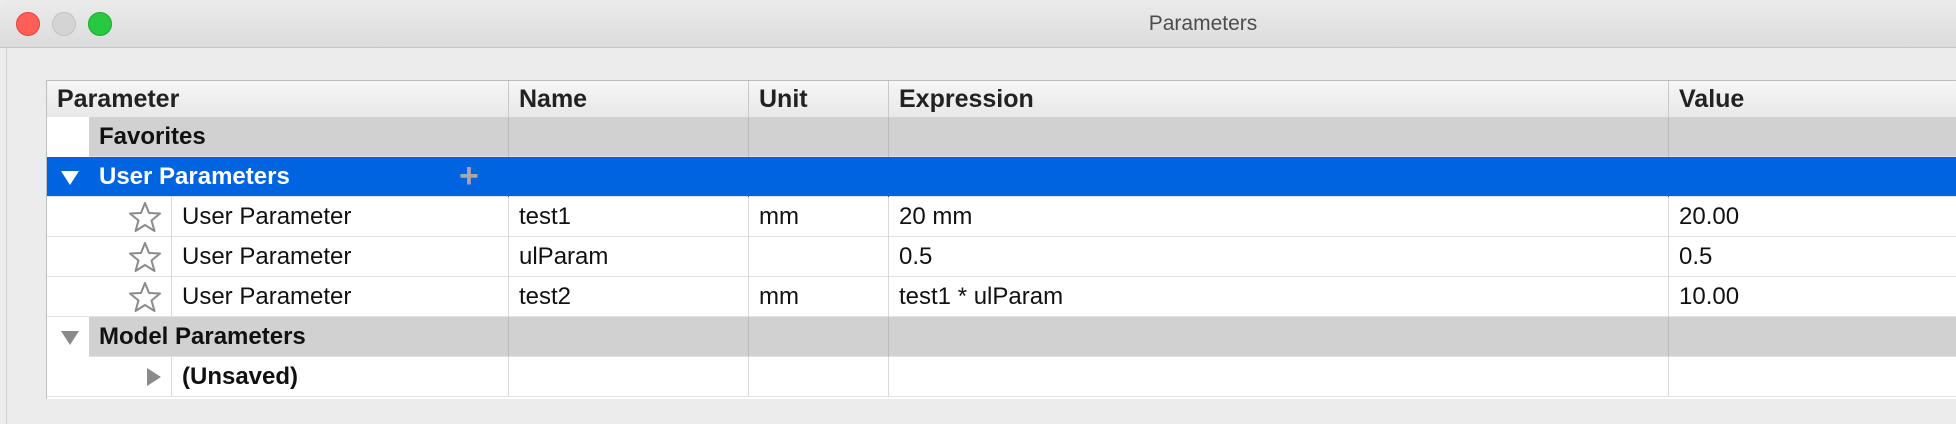 This screenshot has width=1956, height=424. What do you see at coordinates (469, 177) in the screenshot?
I see `plus-icon: +` at bounding box center [469, 177].